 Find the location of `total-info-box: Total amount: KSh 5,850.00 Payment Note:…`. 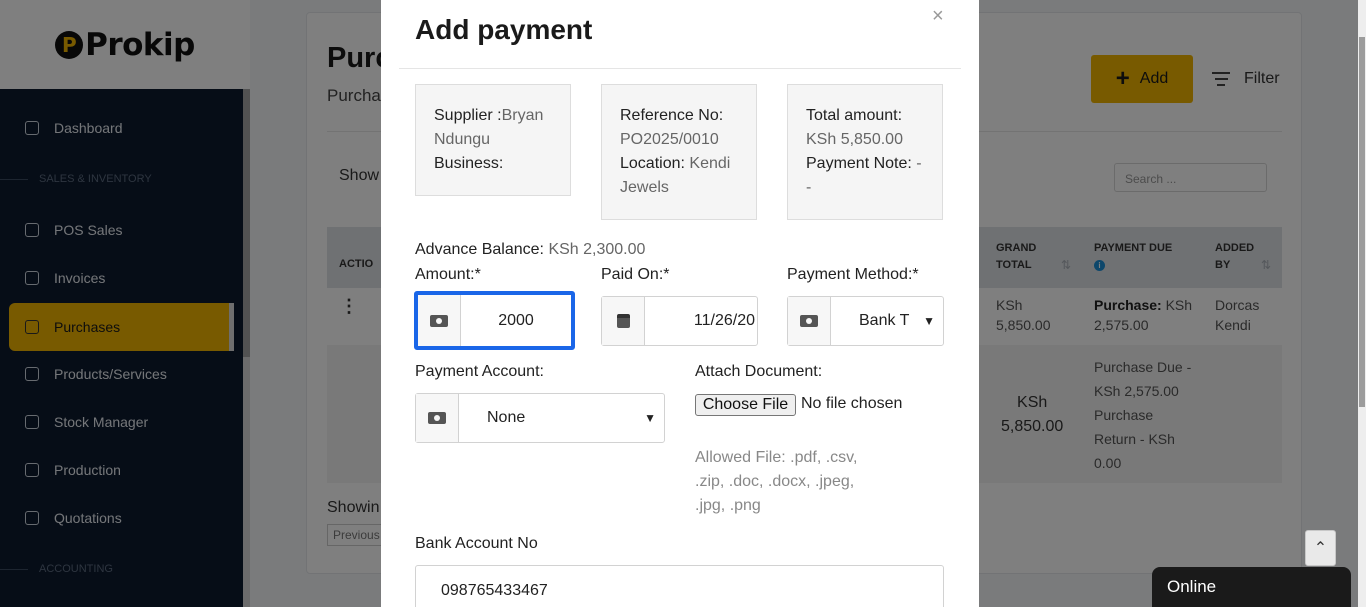

total-info-box: Total amount: KSh 5,850.00 Payment Note:… is located at coordinates (865, 152).